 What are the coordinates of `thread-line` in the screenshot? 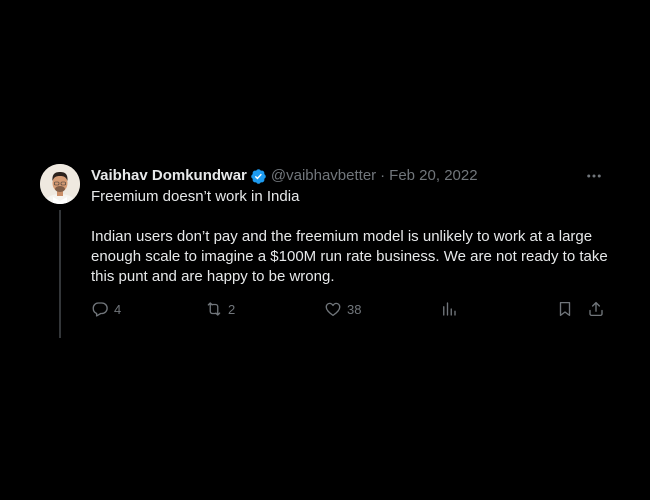 It's located at (60, 274).